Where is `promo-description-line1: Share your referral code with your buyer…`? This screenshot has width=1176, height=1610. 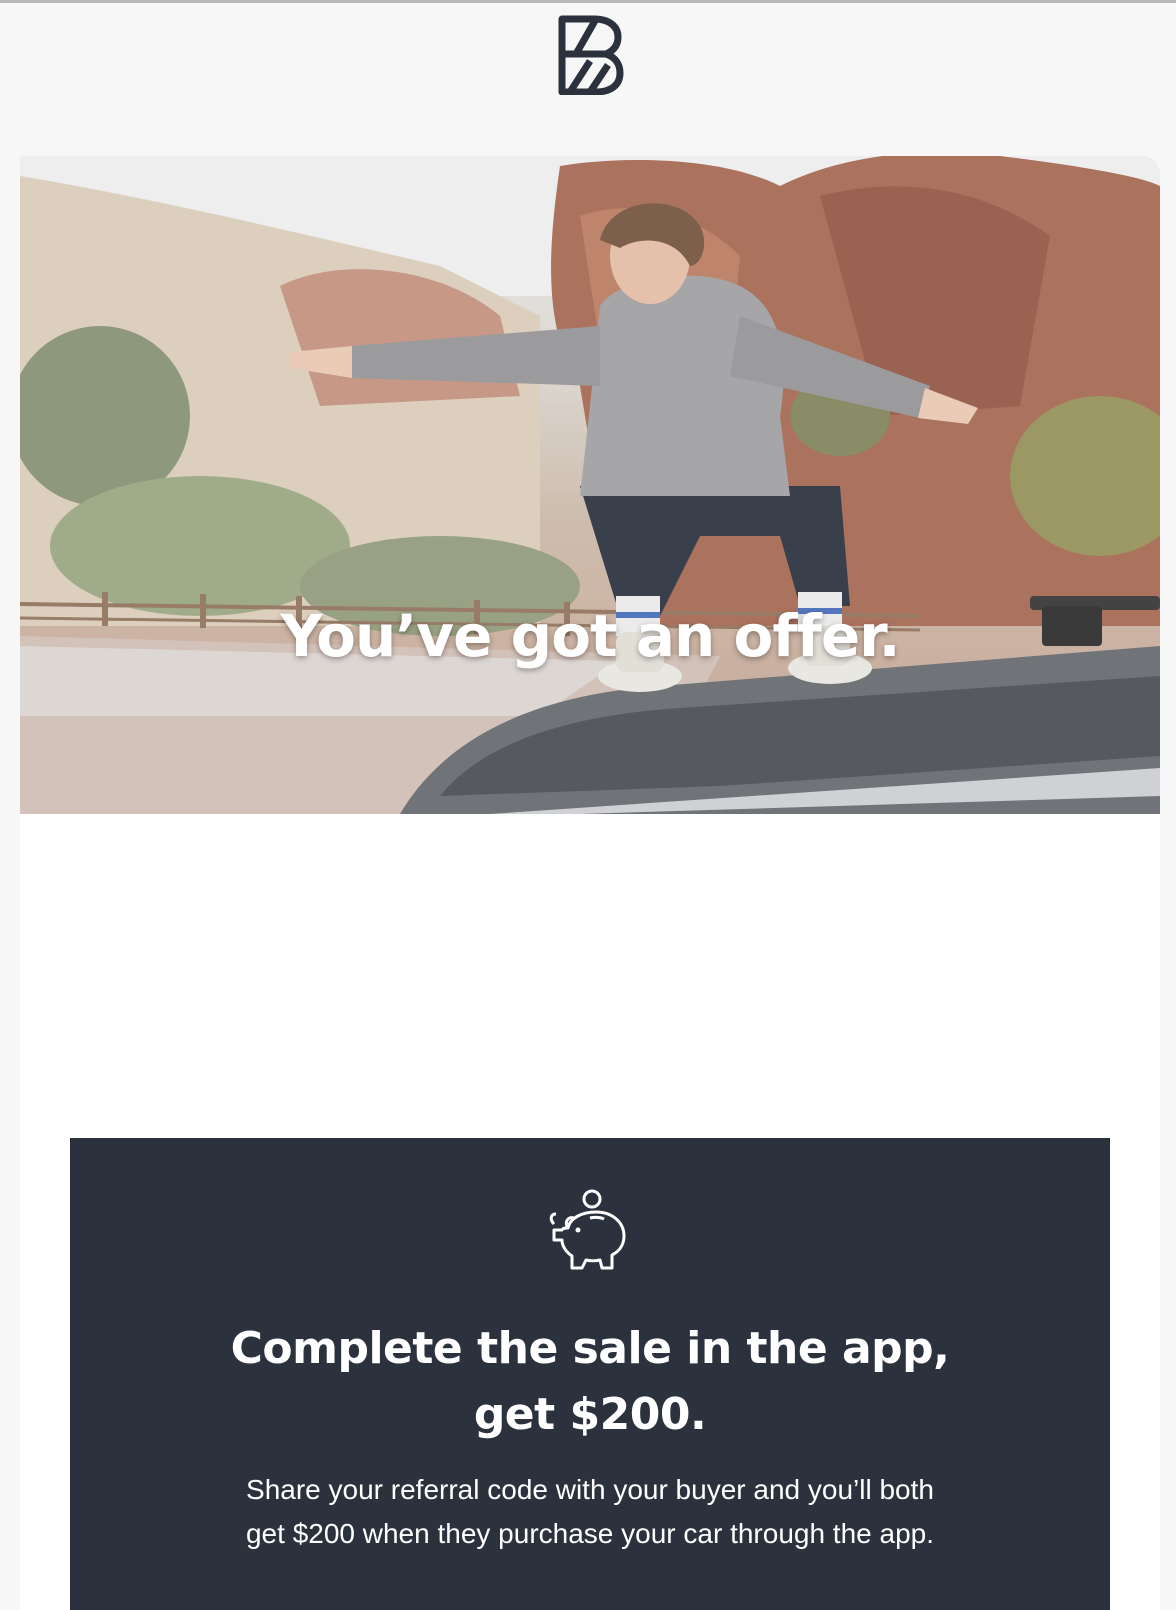 promo-description-line1: Share your referral code with your buyer… is located at coordinates (590, 1489).